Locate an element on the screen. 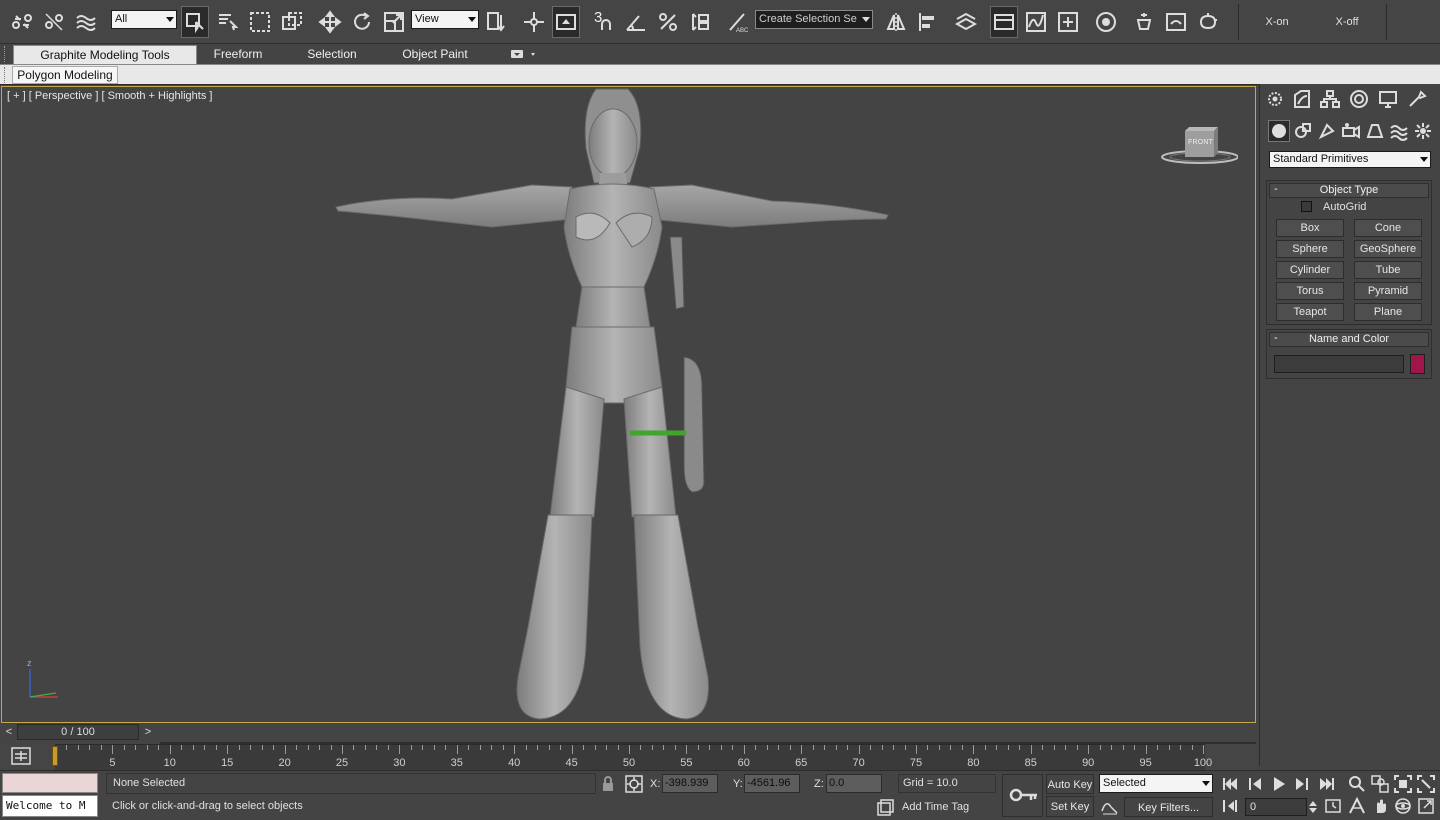 This screenshot has width=1440, height=820. cameras-icon is located at coordinates (1351, 131).